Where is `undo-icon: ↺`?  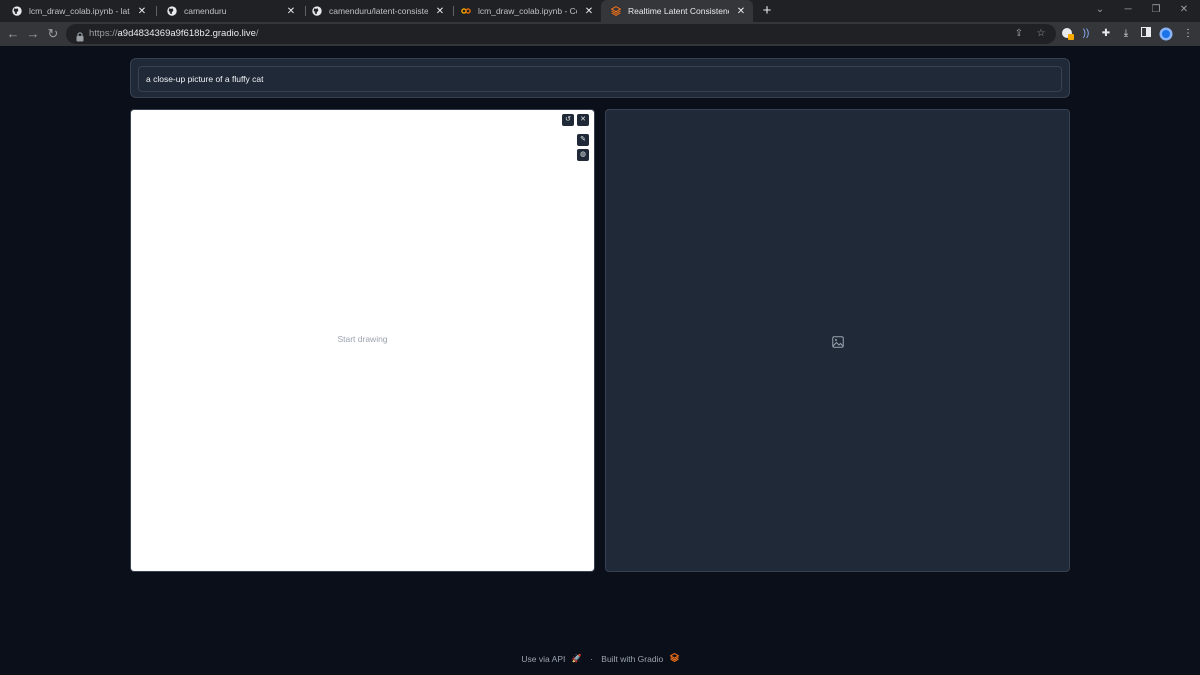 undo-icon: ↺ is located at coordinates (568, 120).